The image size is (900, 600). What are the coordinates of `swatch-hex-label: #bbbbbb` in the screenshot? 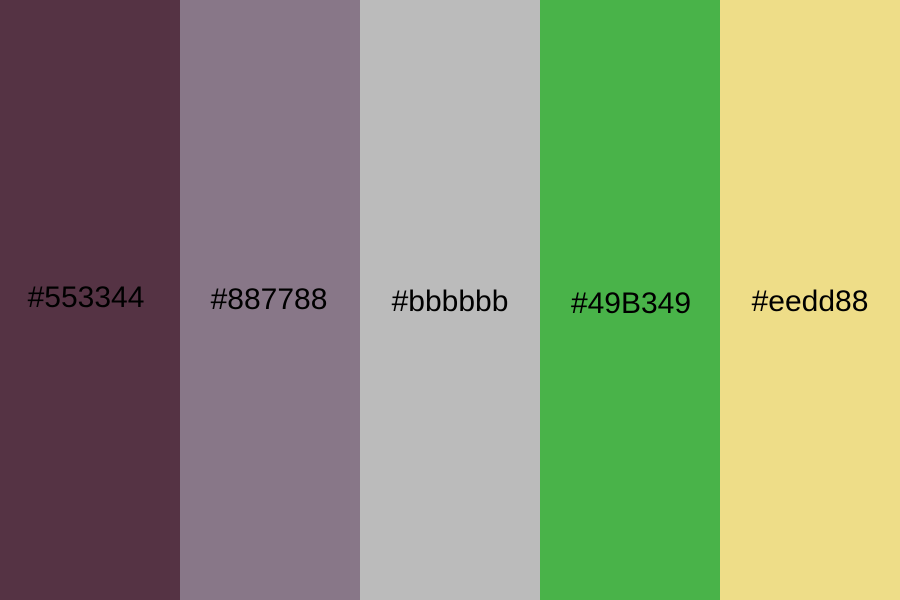 It's located at (450, 301).